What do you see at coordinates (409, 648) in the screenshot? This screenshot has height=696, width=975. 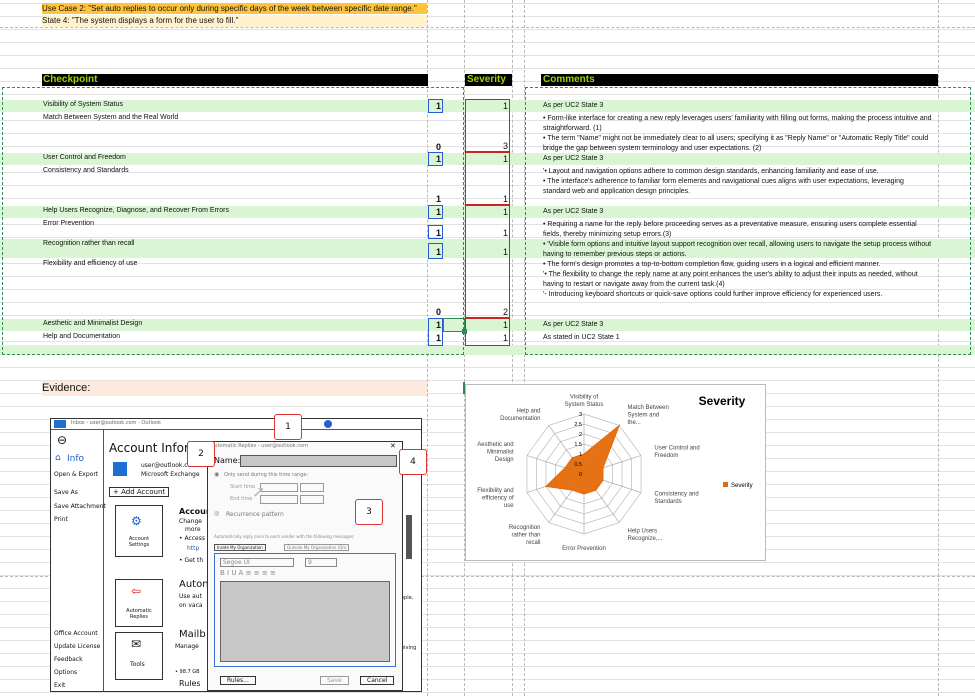 I see `side-text: hiving` at bounding box center [409, 648].